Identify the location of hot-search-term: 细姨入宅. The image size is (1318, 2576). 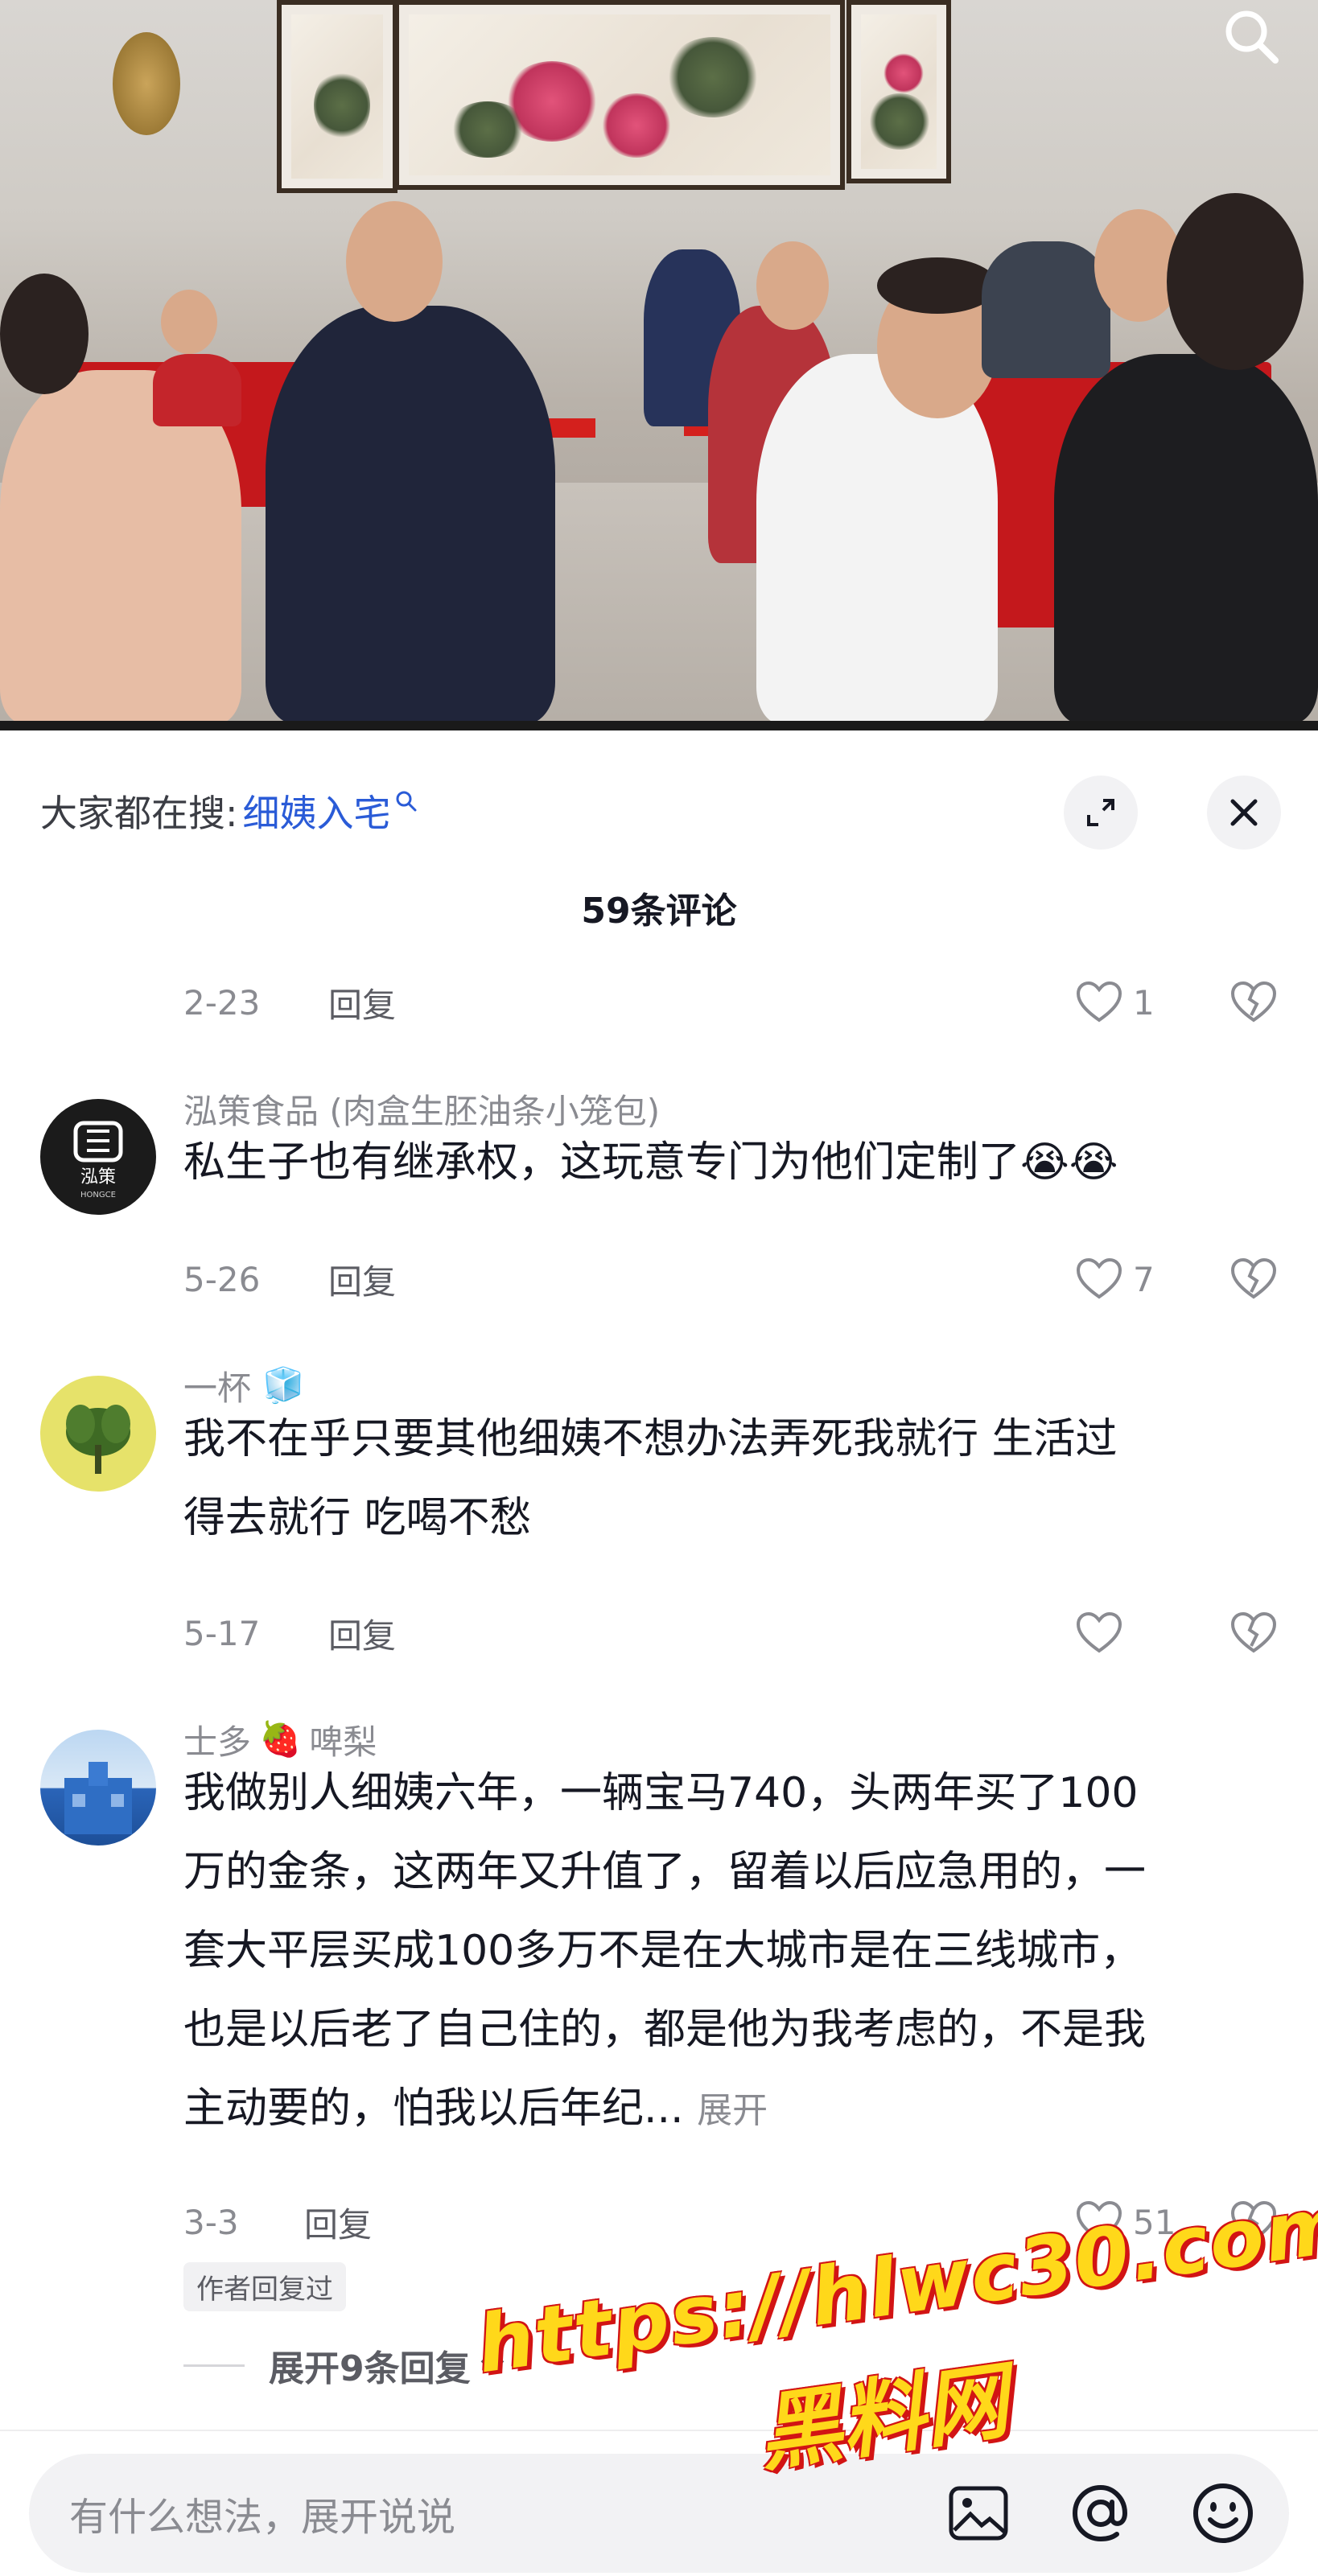
(317, 810).